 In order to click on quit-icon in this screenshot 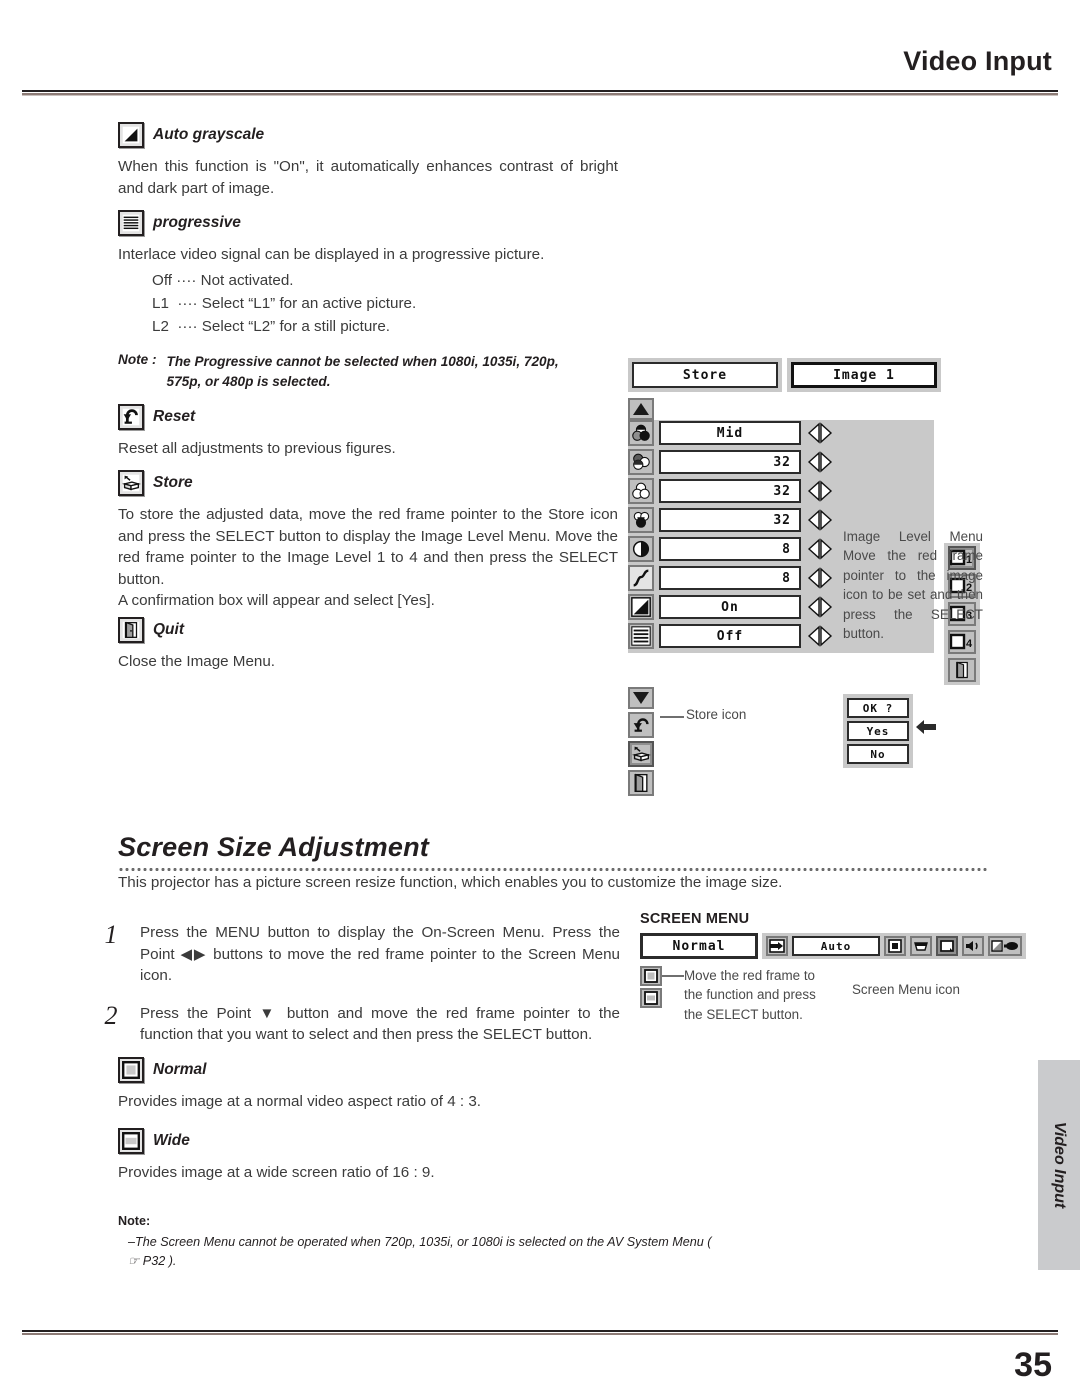, I will do `click(131, 630)`.